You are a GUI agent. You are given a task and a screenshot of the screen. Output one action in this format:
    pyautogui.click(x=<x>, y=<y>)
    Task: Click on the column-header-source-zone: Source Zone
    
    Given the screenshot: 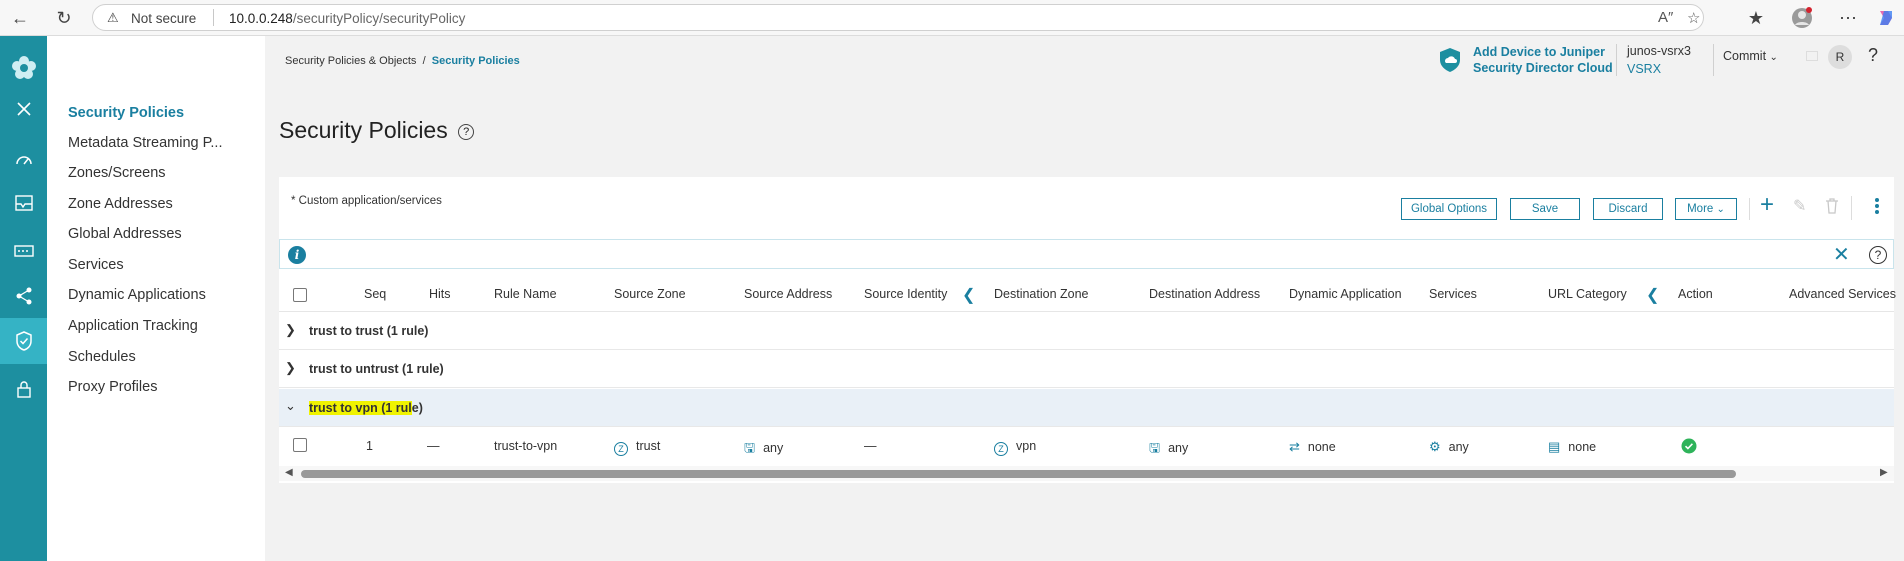 What is the action you would take?
    pyautogui.click(x=650, y=294)
    